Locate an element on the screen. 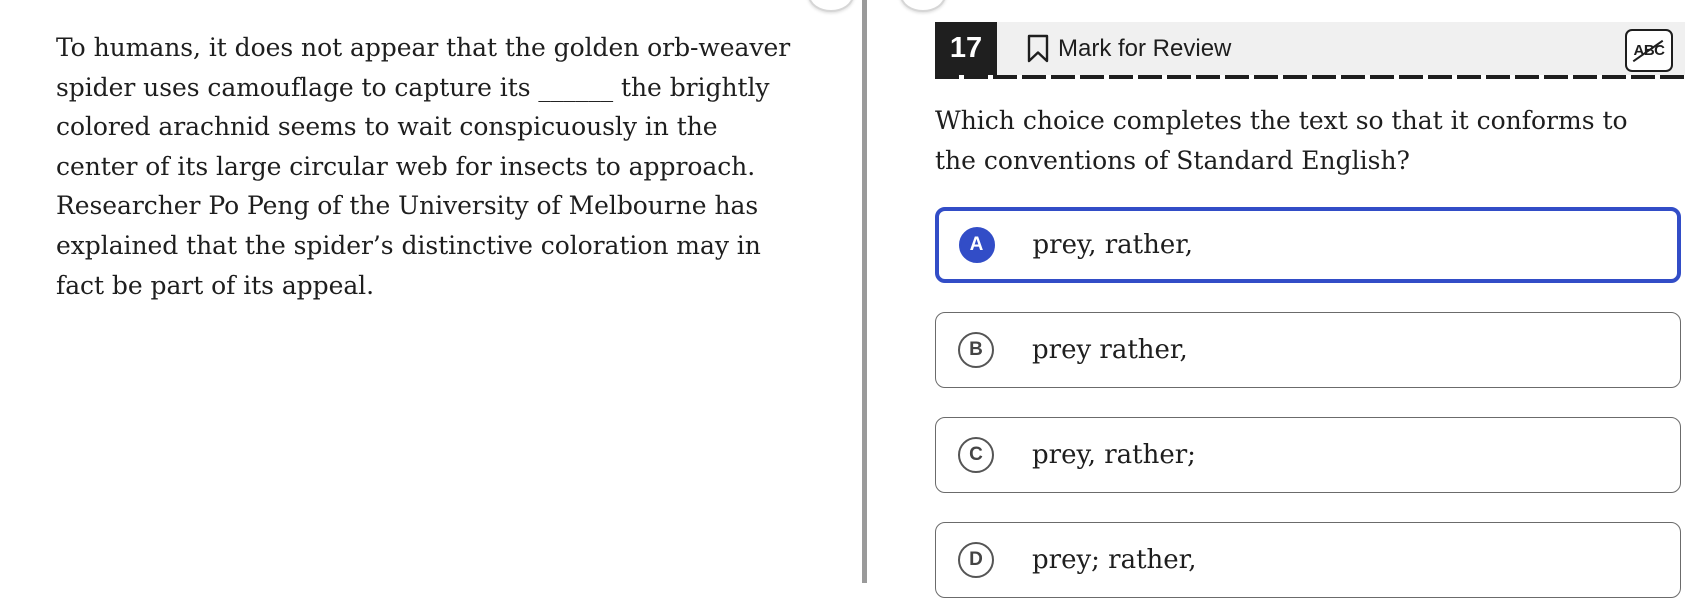 This screenshot has width=1695, height=598. choice-letter-b: B is located at coordinates (976, 350).